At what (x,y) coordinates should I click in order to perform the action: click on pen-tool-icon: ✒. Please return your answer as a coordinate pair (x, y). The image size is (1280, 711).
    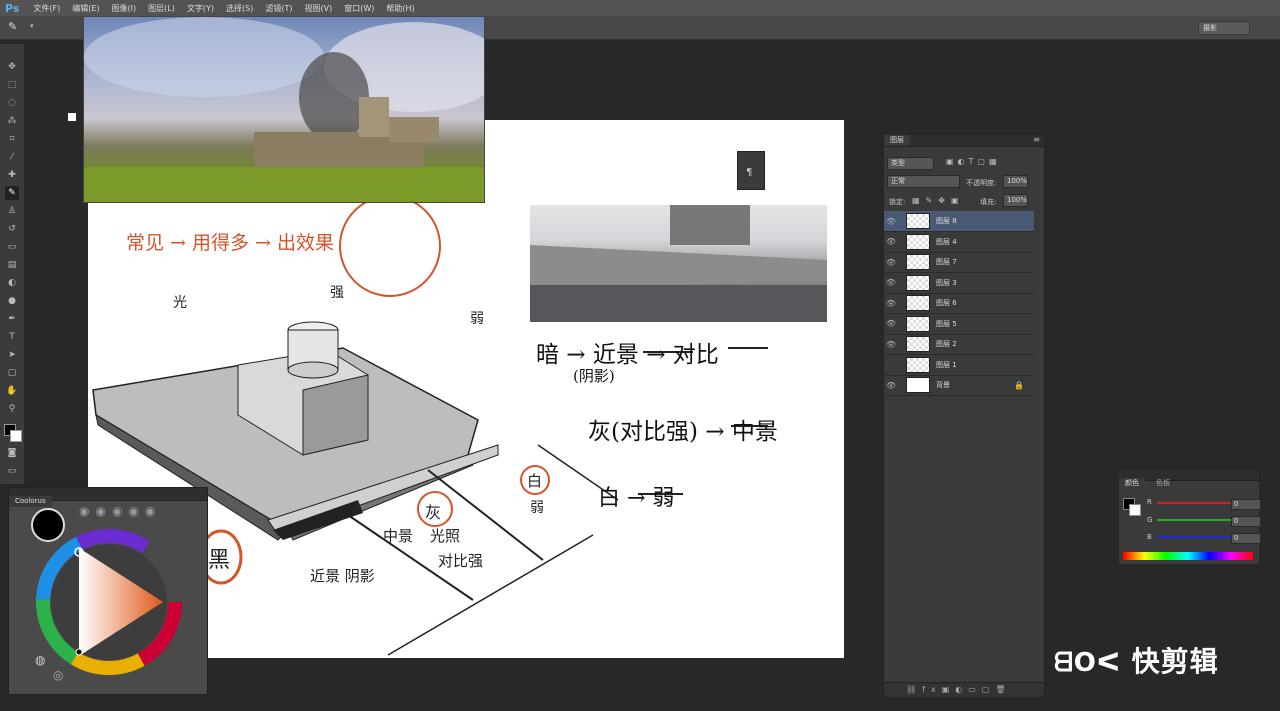
    Looking at the image, I should click on (12, 319).